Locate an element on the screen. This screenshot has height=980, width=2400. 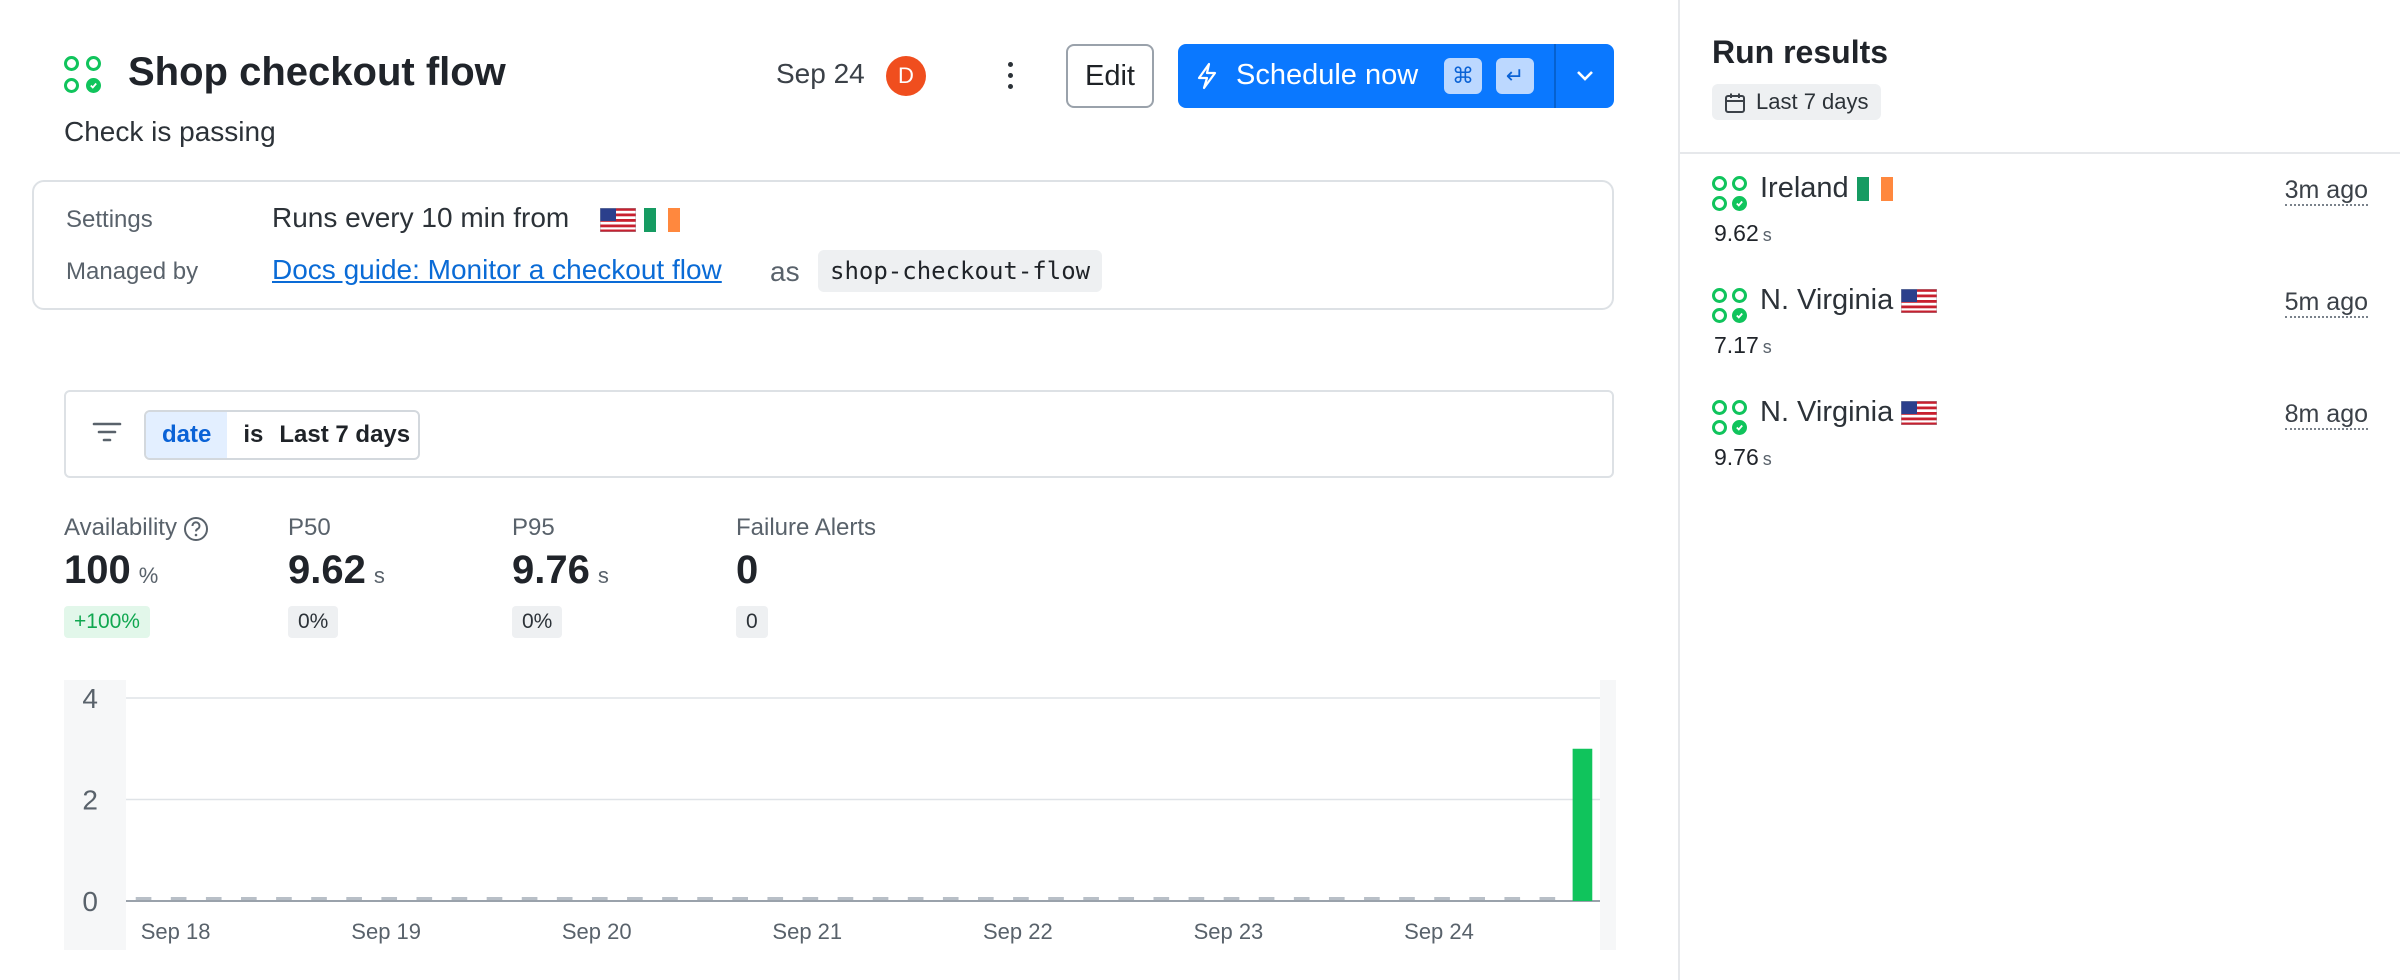
settings-label: Settings is located at coordinates (109, 219).